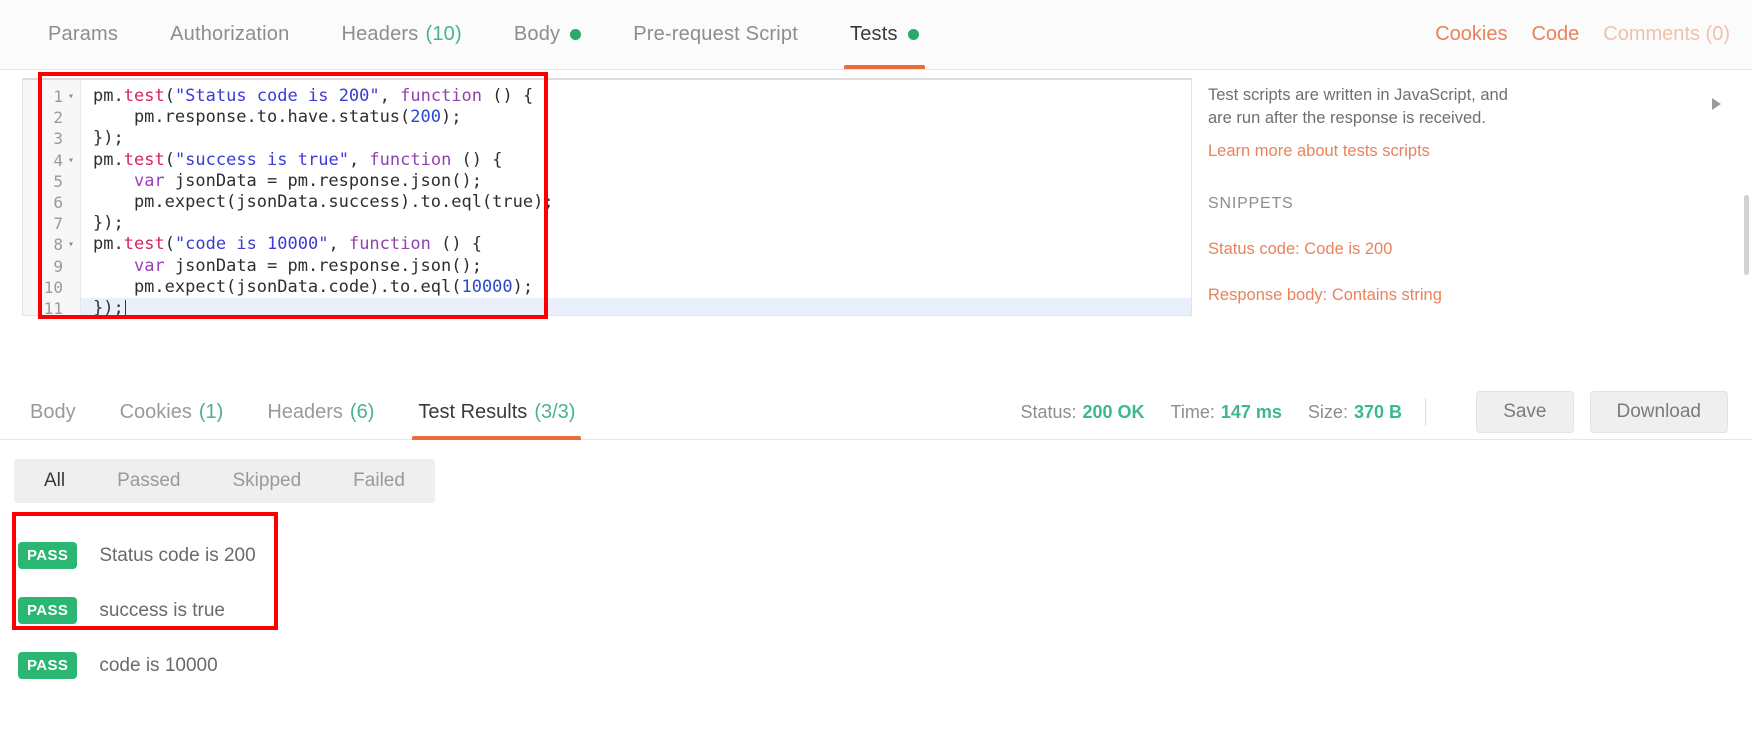  Describe the element at coordinates (288, 244) in the screenshot. I see `code-text: pm.test("code is 10000", function () {` at that location.